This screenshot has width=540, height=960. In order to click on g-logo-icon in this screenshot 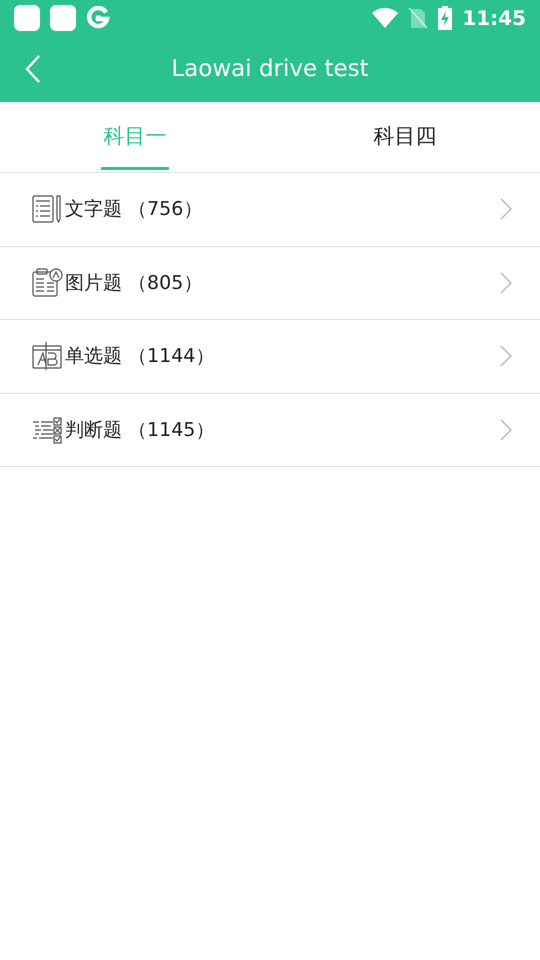, I will do `click(98, 18)`.